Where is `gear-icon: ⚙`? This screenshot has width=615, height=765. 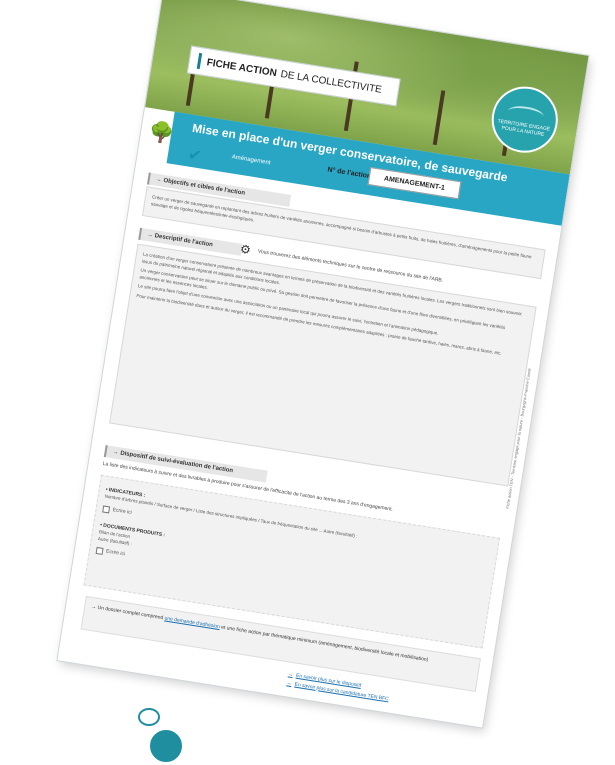
gear-icon: ⚙ is located at coordinates (245, 249).